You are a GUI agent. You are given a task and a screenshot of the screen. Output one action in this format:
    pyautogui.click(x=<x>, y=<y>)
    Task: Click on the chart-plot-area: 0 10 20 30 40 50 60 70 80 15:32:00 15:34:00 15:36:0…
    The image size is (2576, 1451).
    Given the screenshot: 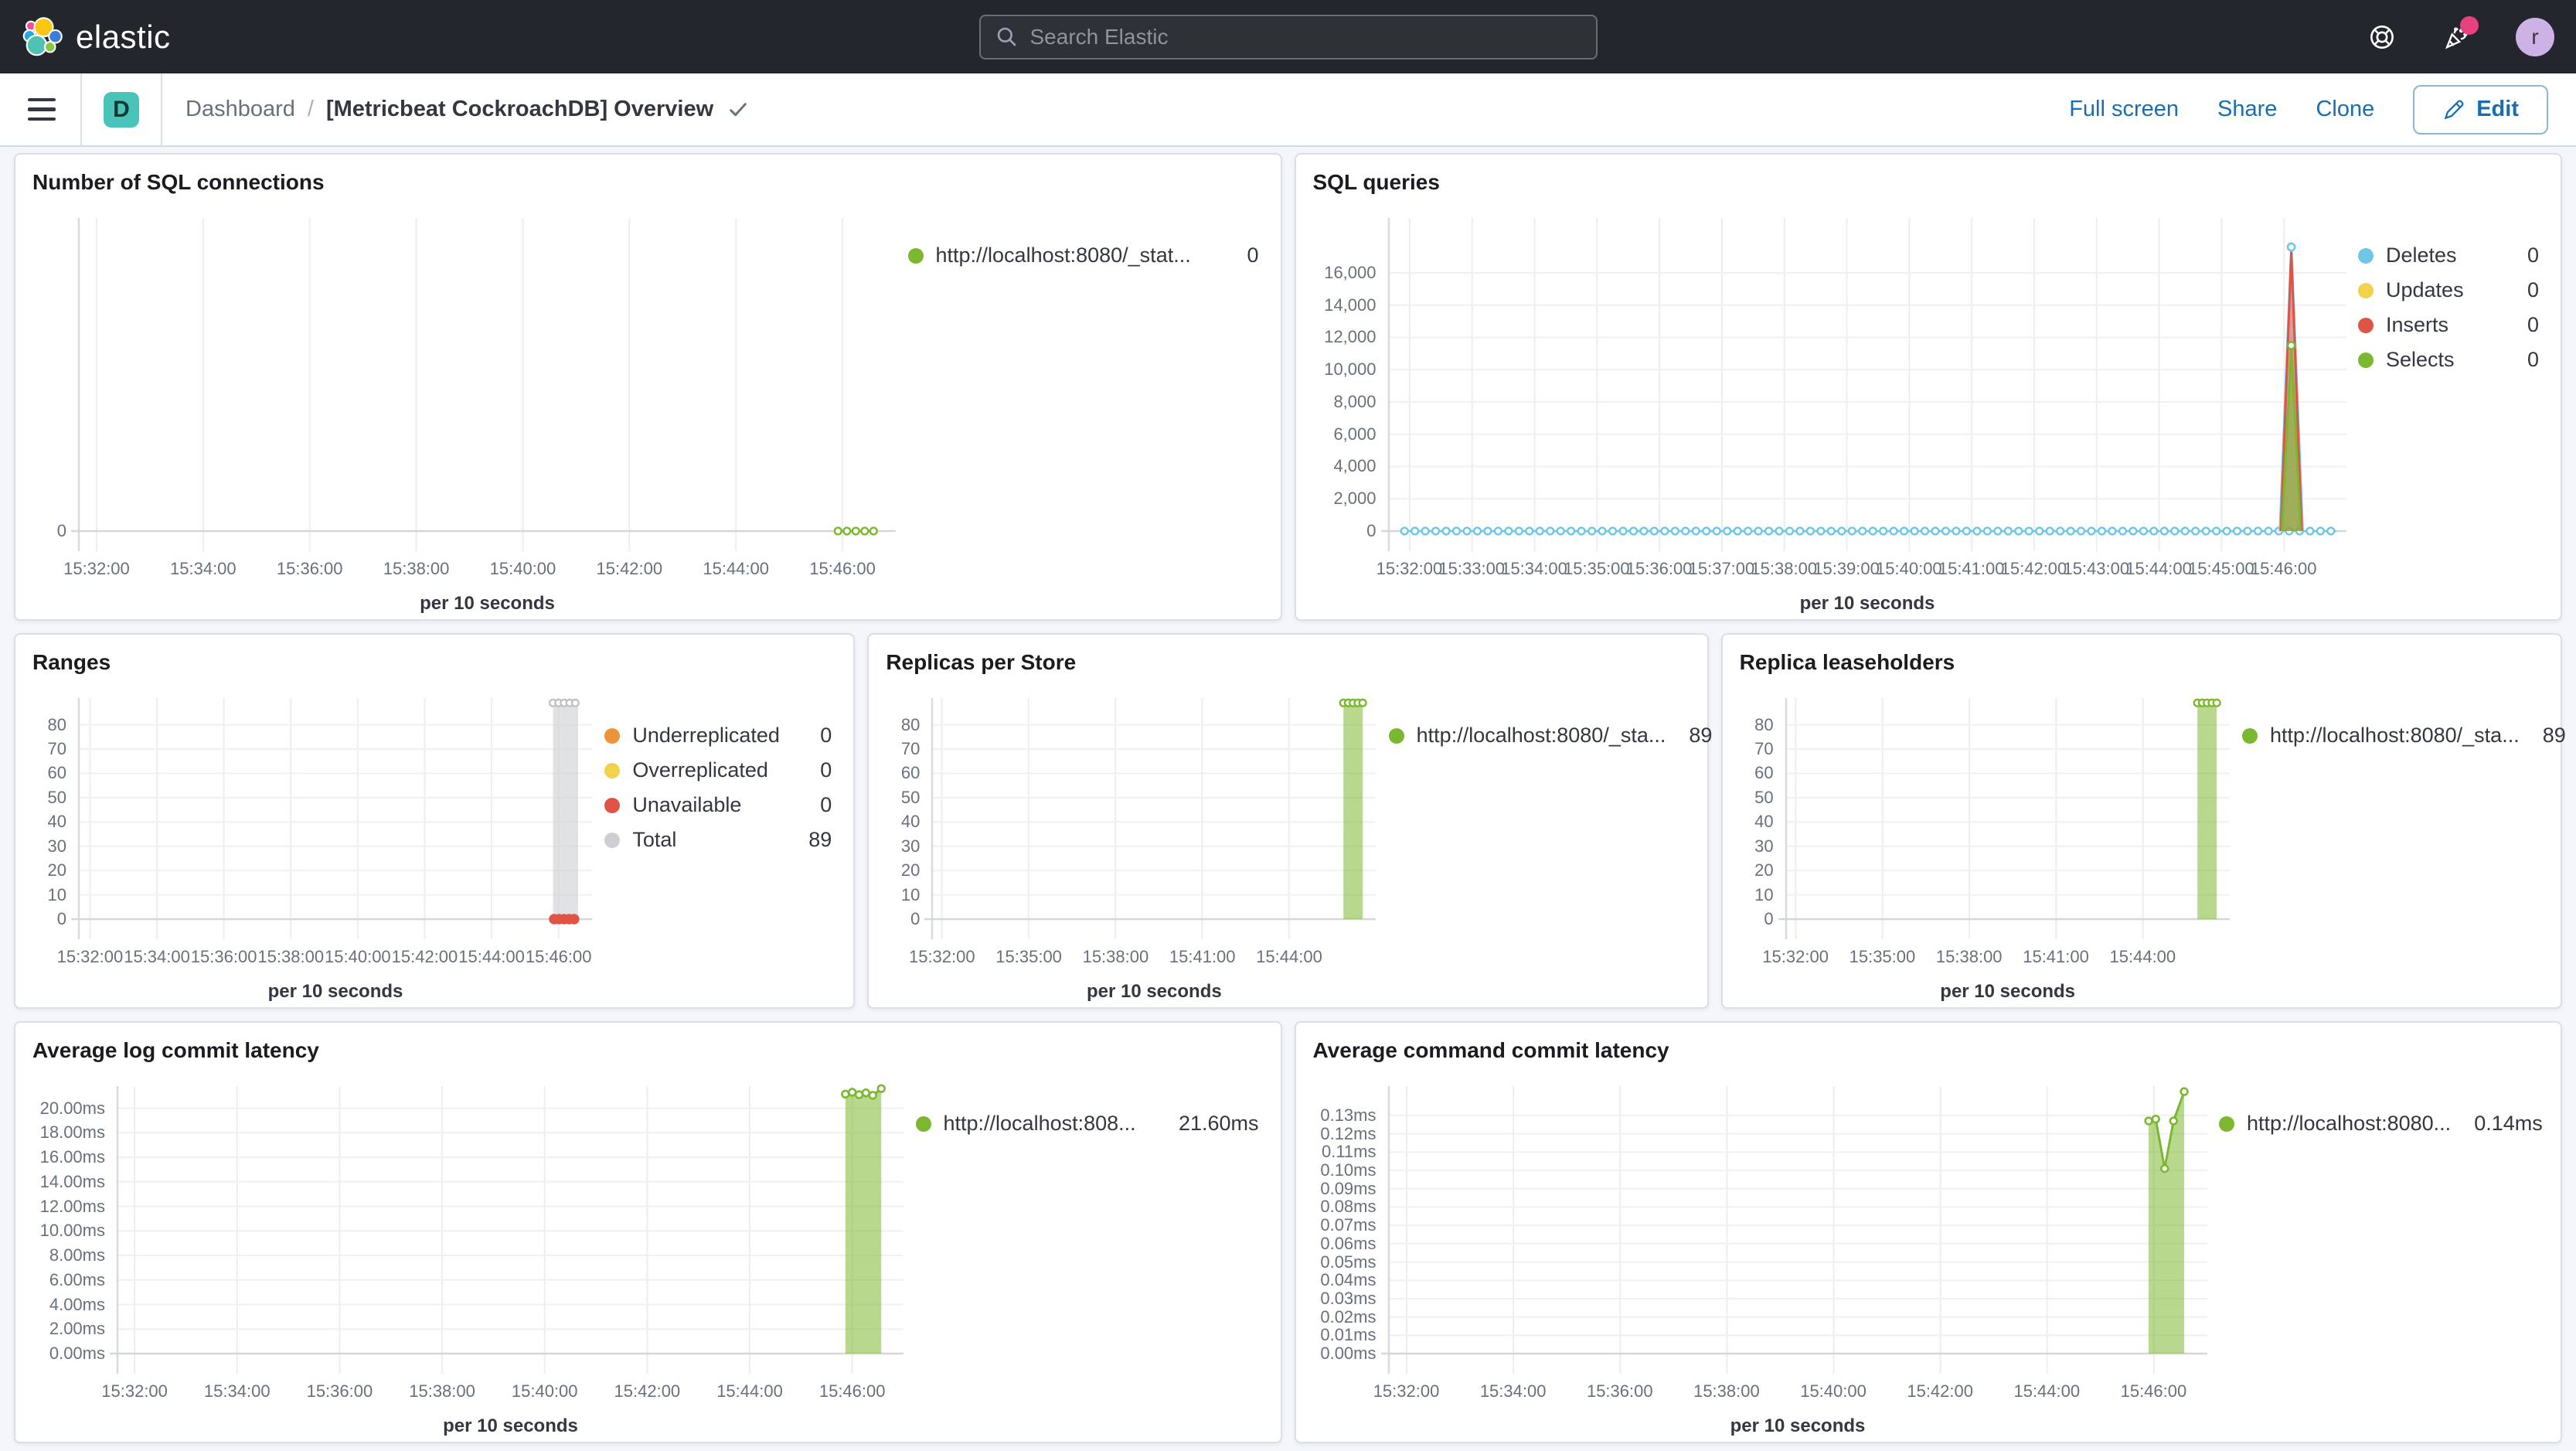 What is the action you would take?
    pyautogui.click(x=318, y=844)
    